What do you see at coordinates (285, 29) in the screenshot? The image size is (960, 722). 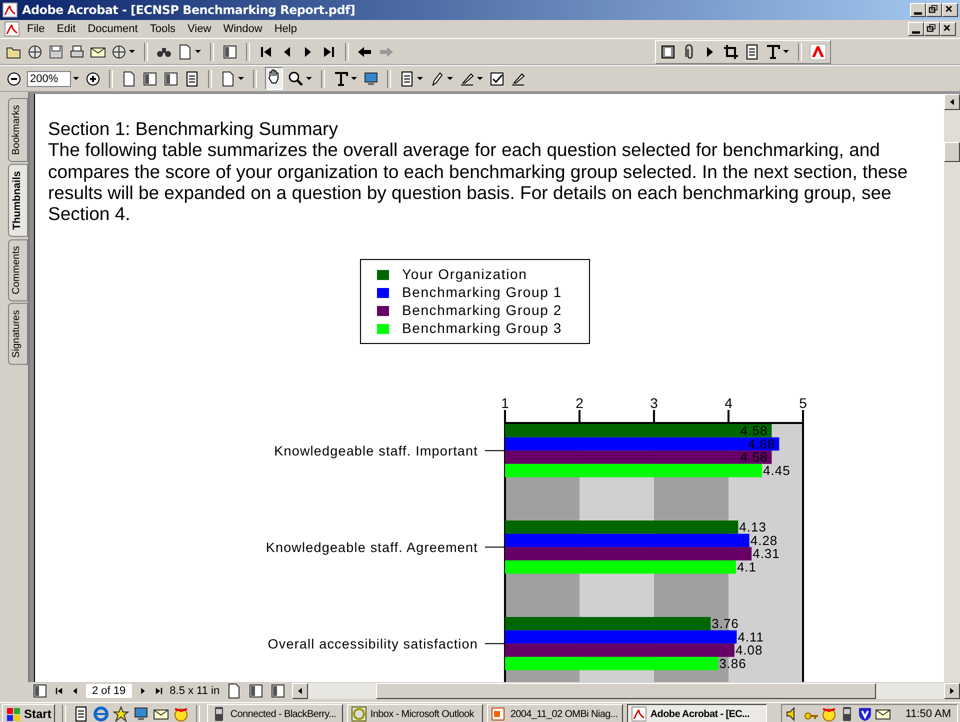 I see `menu-item: Help` at bounding box center [285, 29].